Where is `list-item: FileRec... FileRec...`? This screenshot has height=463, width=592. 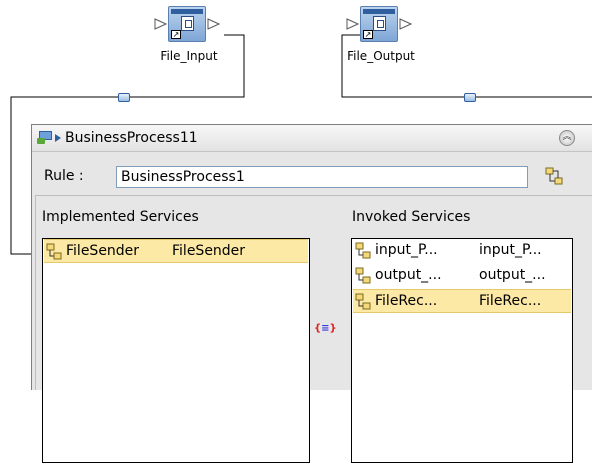
list-item: FileRec... FileRec... is located at coordinates (462, 301).